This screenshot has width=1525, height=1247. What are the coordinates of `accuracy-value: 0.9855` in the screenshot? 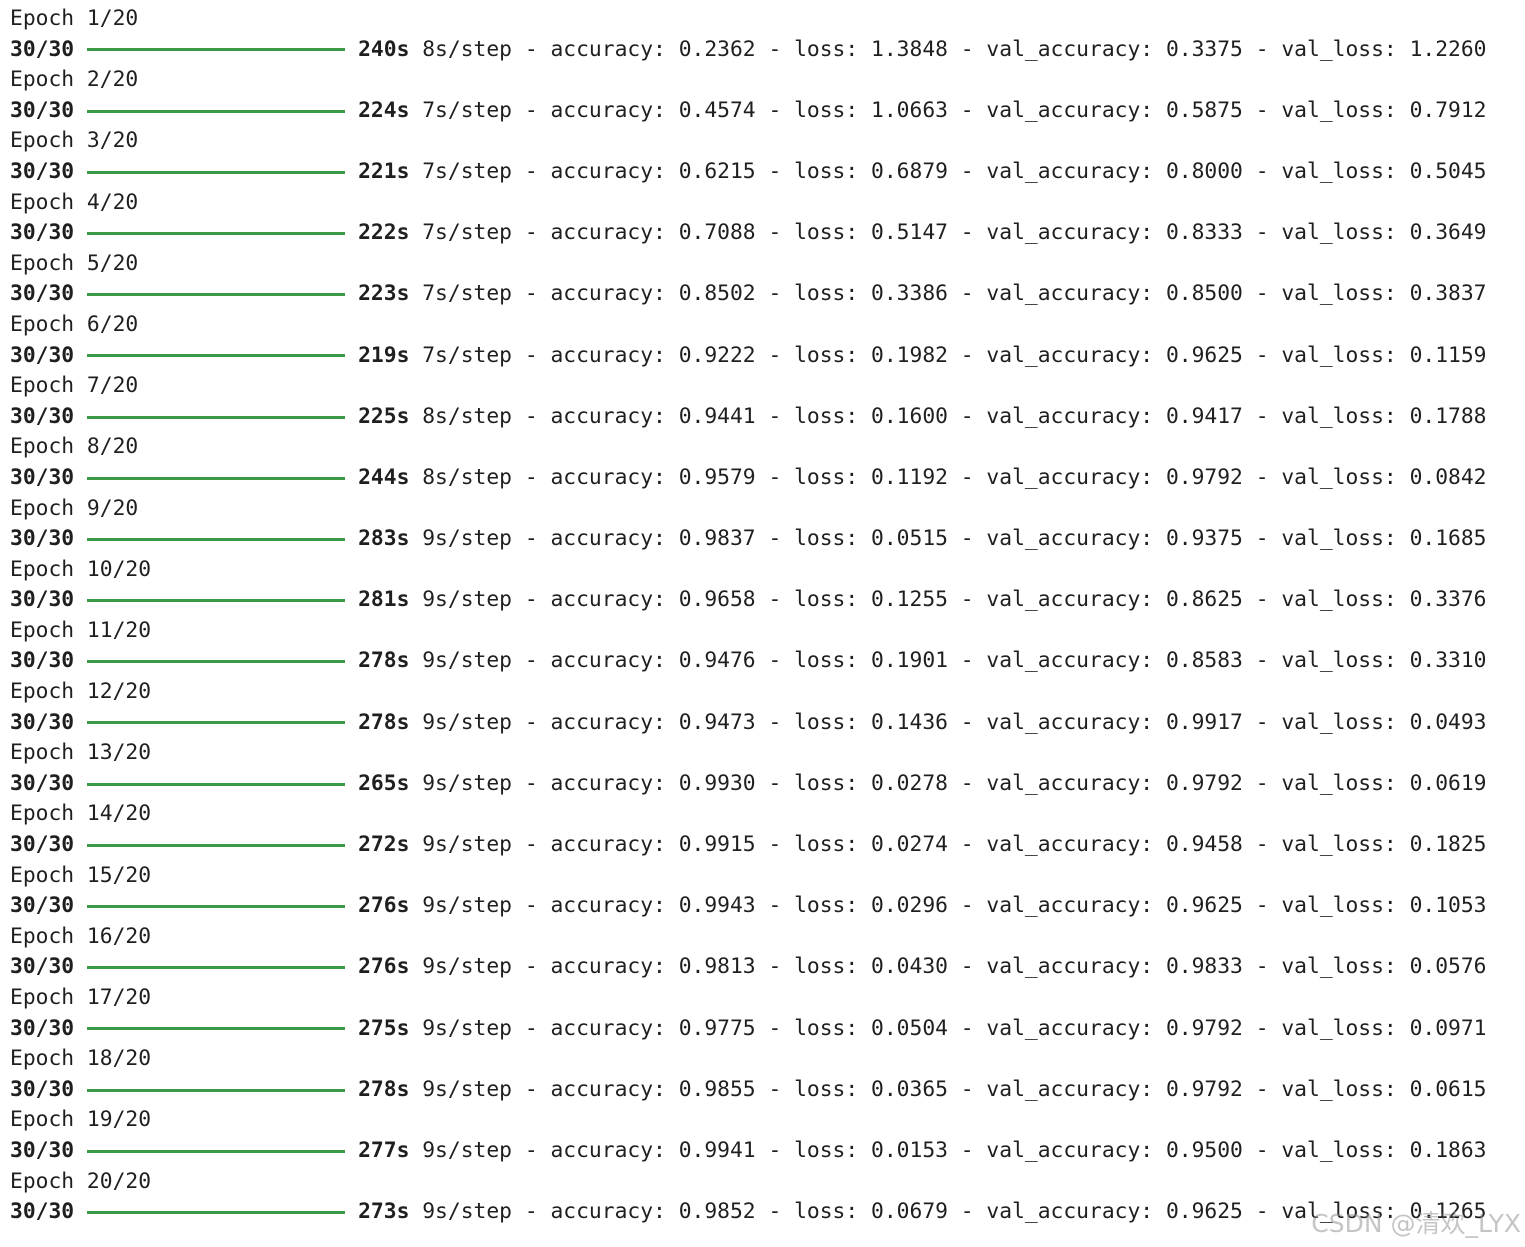 It's located at (717, 1089).